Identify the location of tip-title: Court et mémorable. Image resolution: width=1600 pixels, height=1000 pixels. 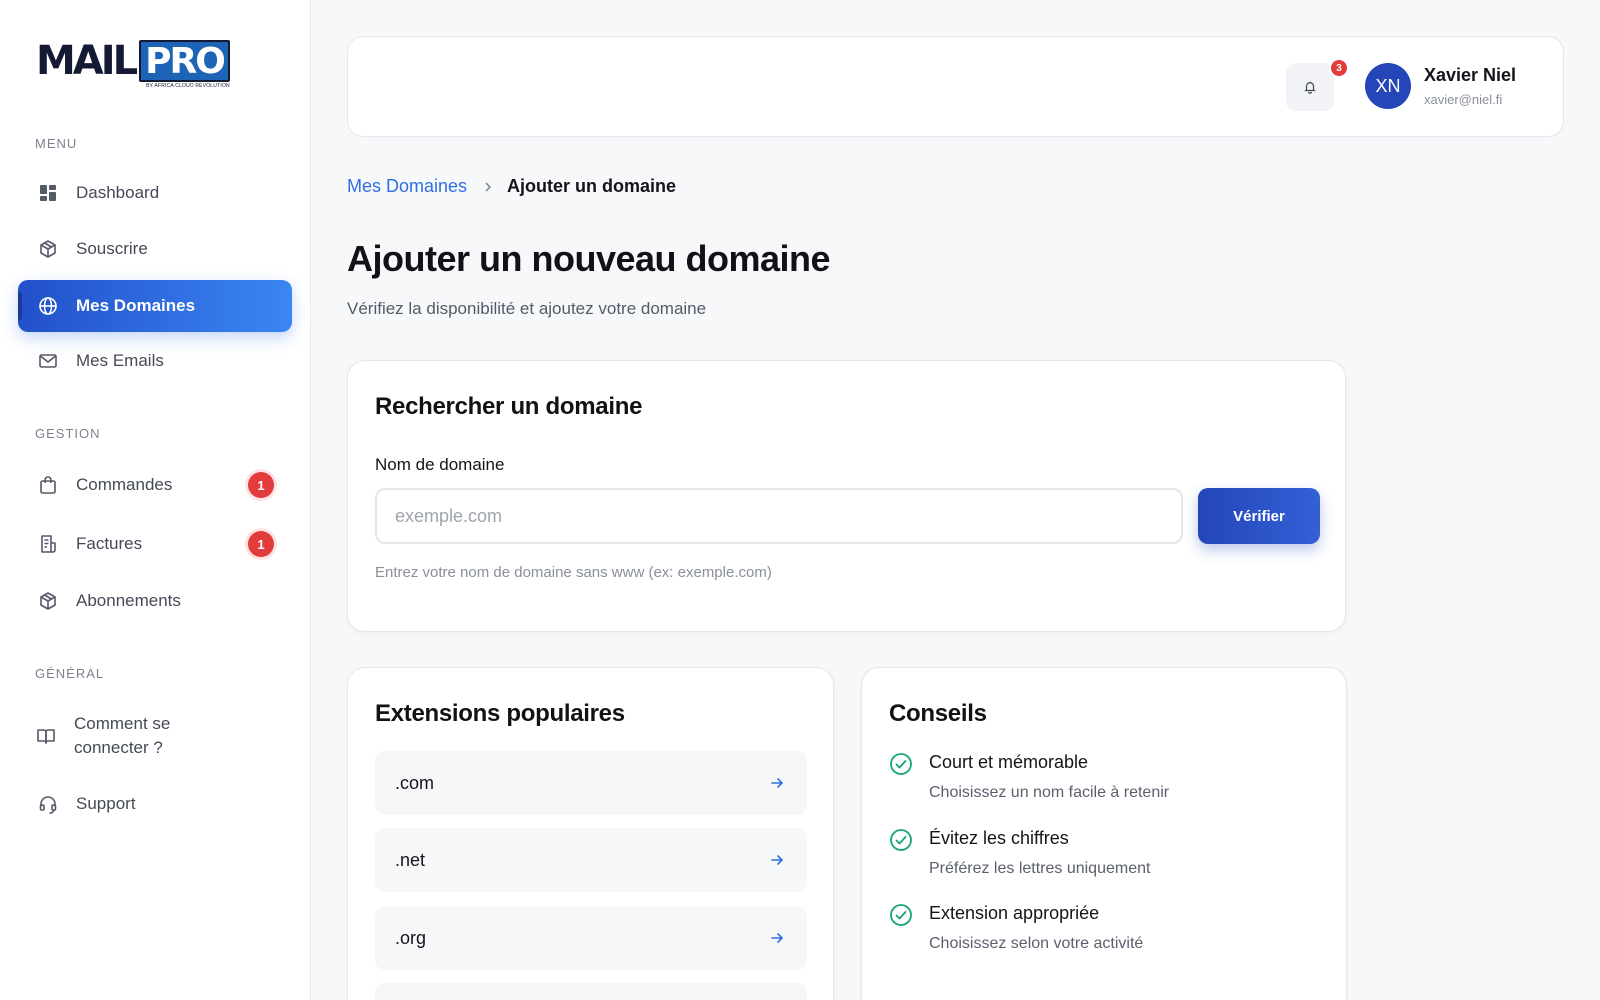
(1009, 762).